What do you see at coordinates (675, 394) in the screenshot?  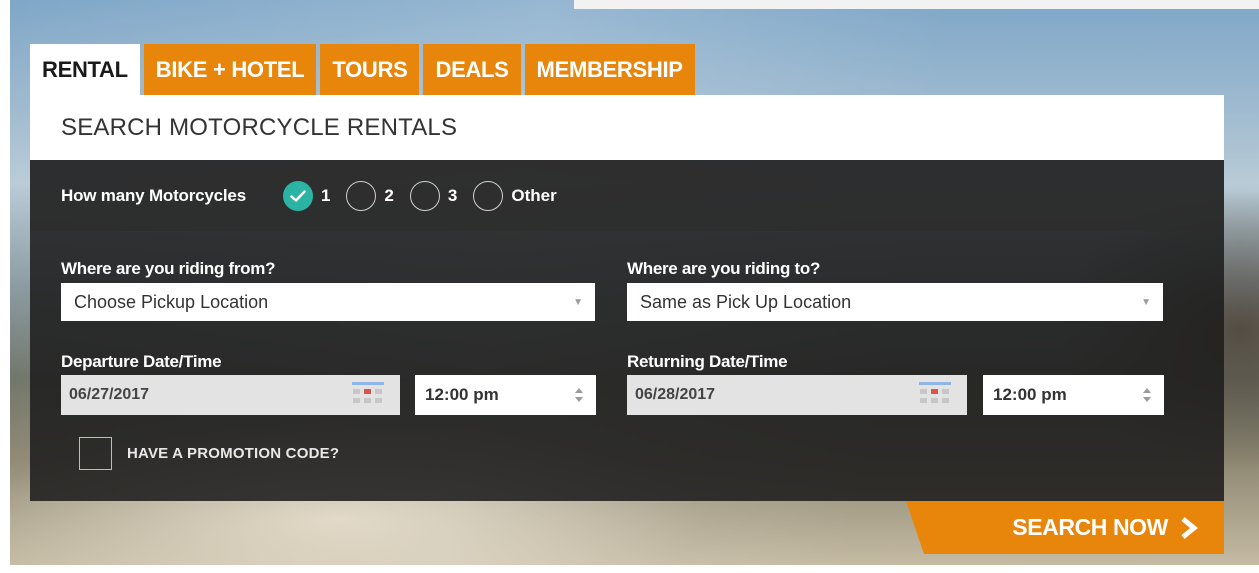 I see `returning-date-value: 06/28/2017` at bounding box center [675, 394].